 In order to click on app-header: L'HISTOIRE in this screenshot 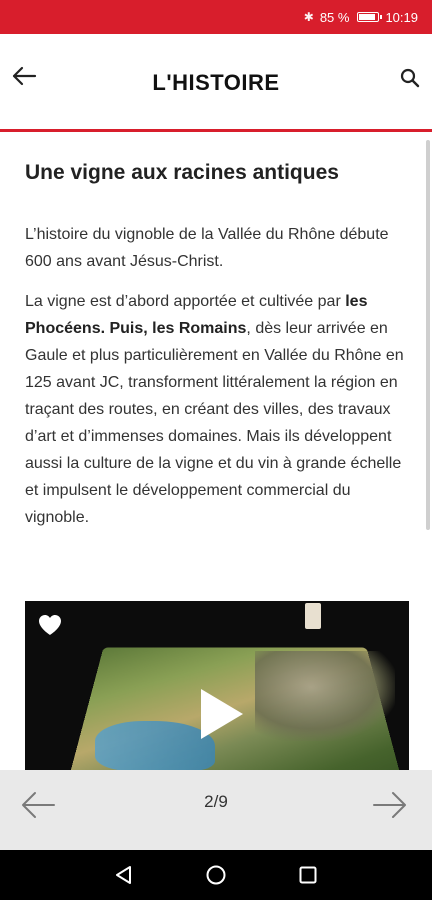, I will do `click(216, 83)`.